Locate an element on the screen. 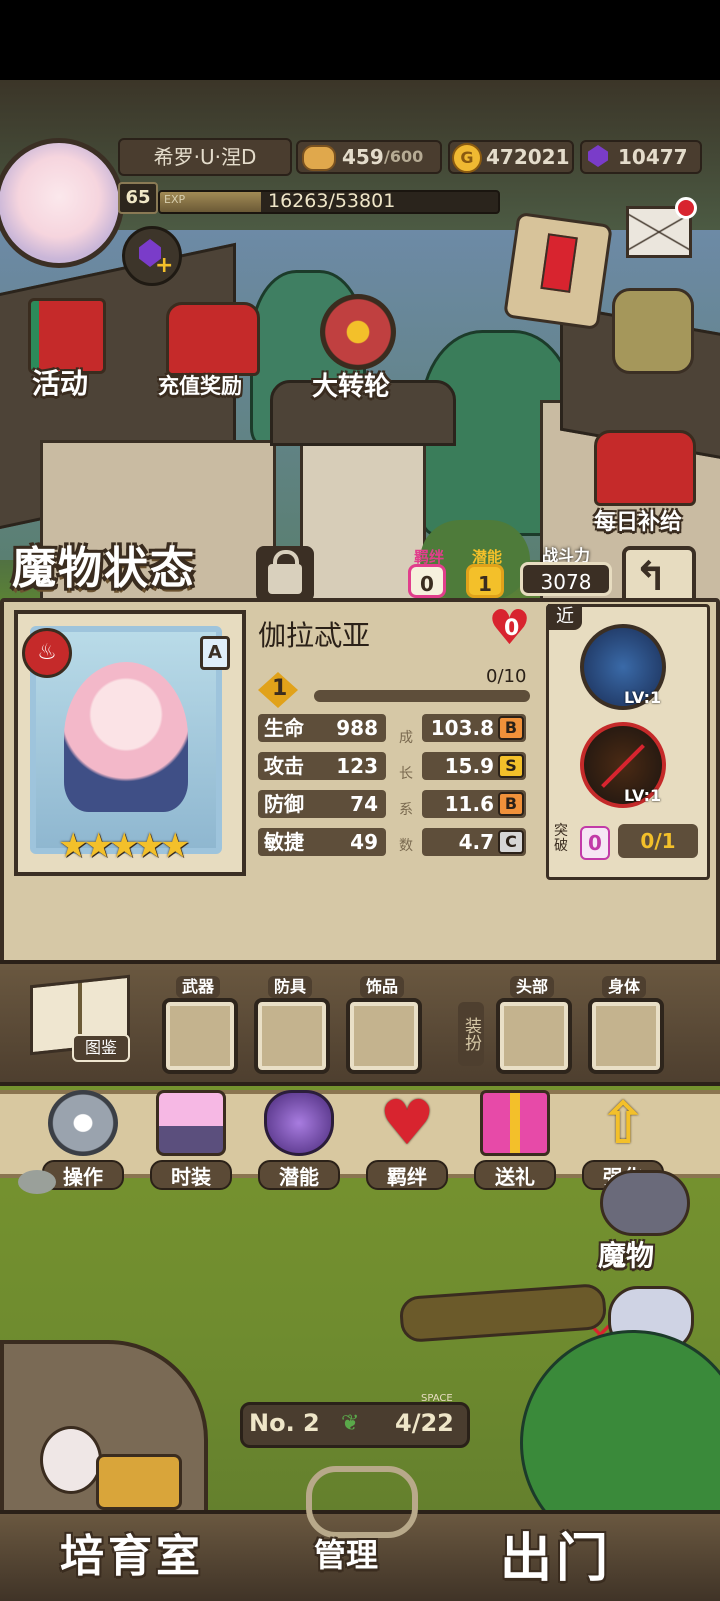 The image size is (720, 1601). back-arrow-icon: ↰ is located at coordinates (651, 577).